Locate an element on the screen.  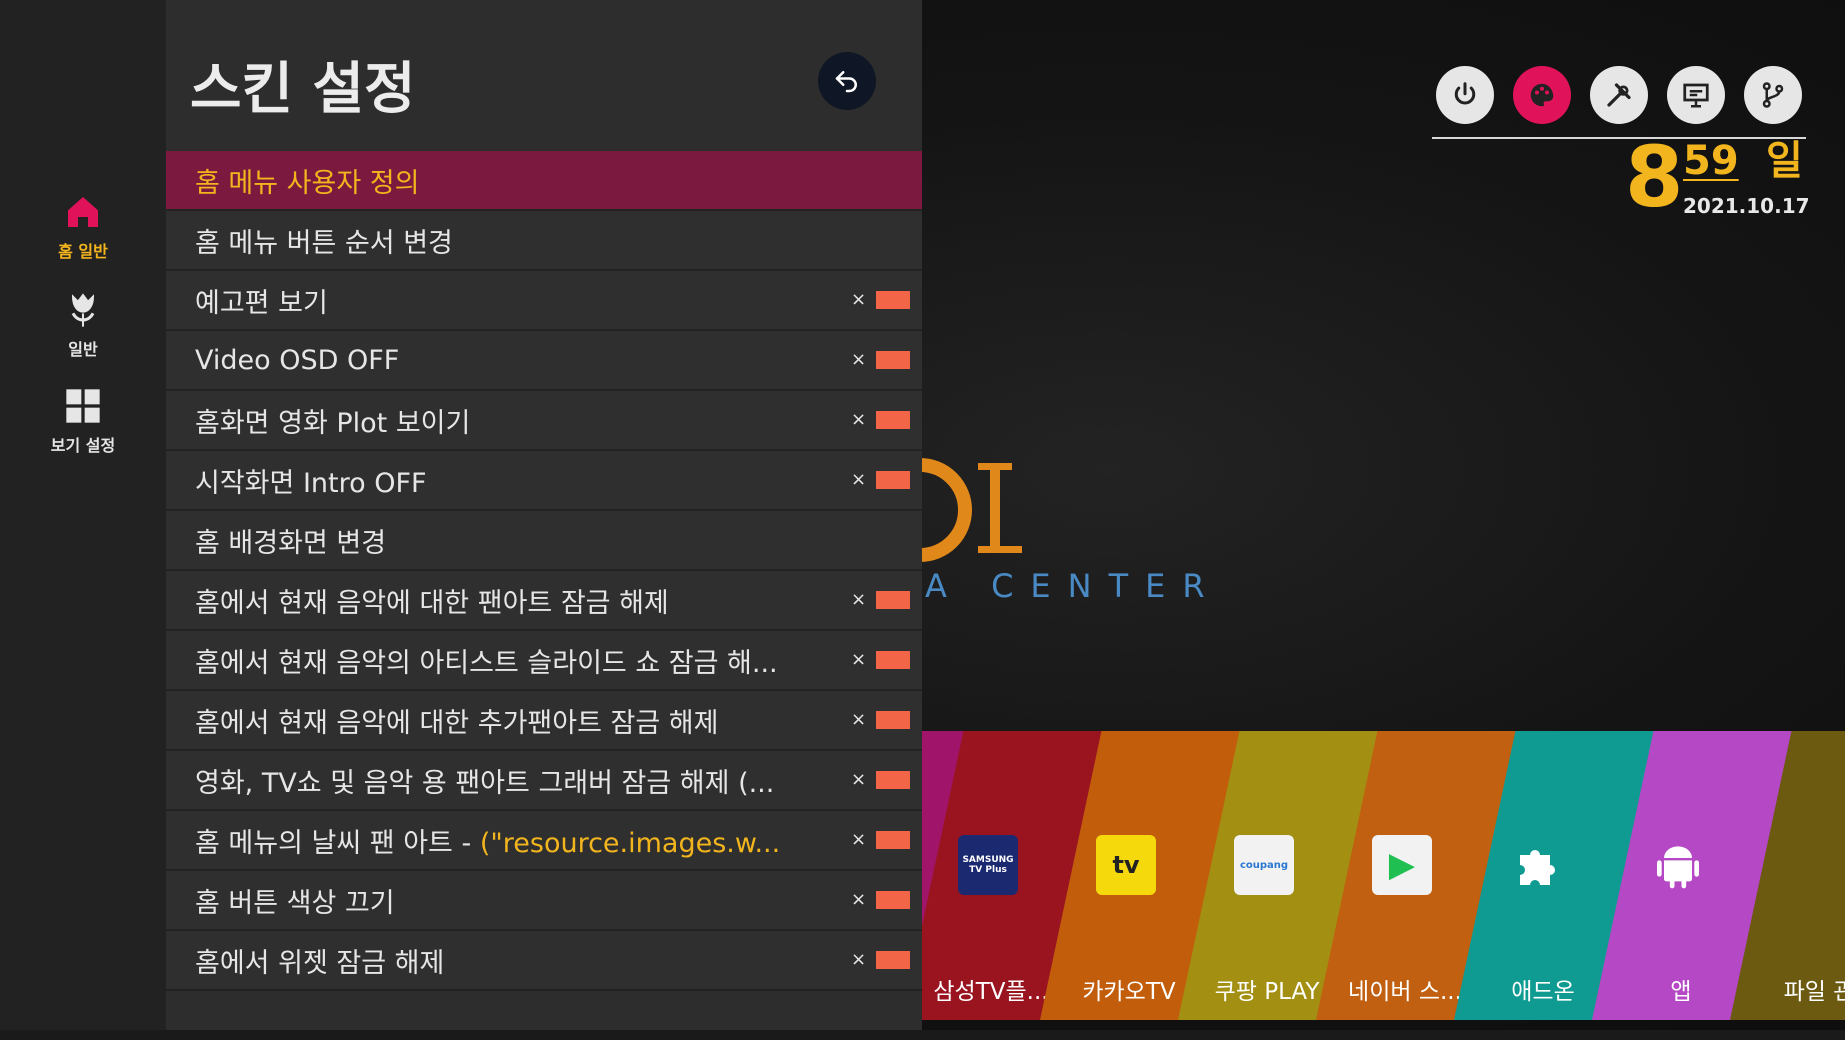
settings-item-text: 홈 버튼 색상 끄기 is located at coordinates (295, 903).